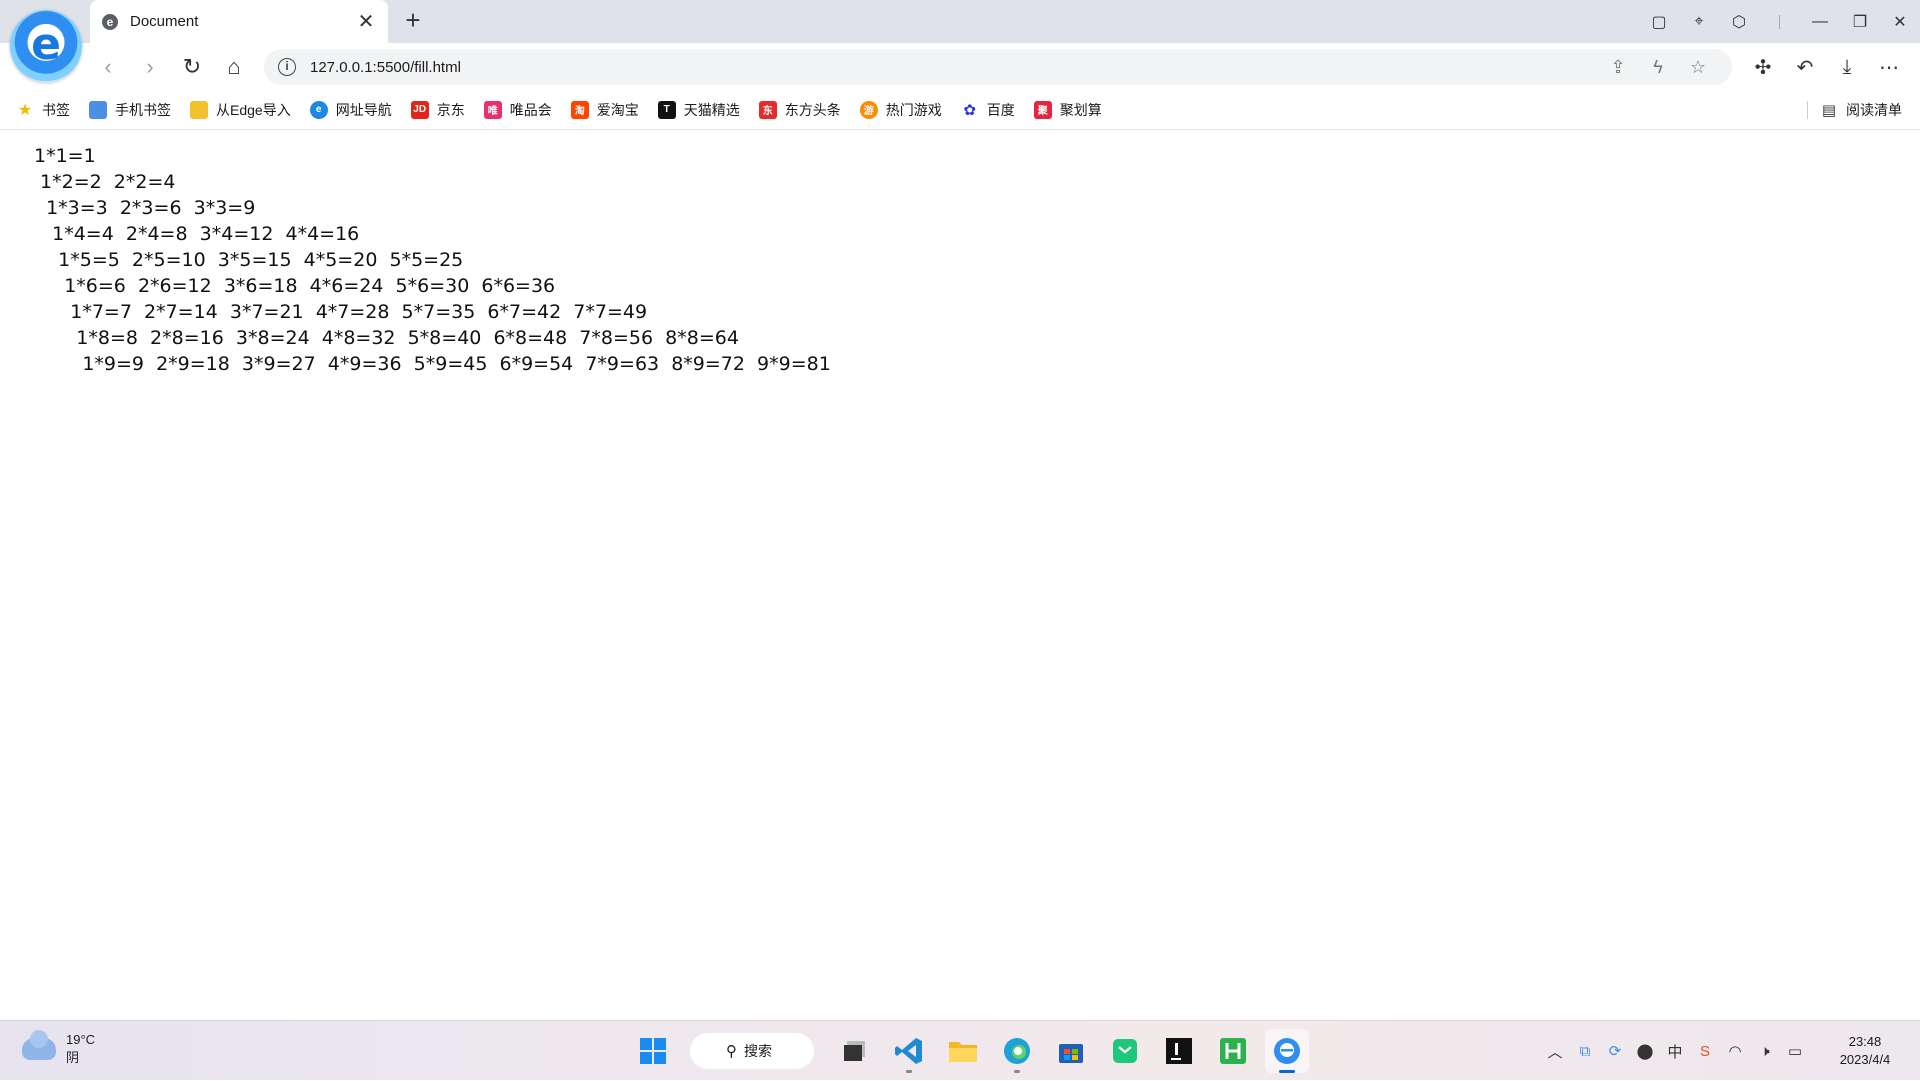 This screenshot has height=1081, width=1920. Describe the element at coordinates (1735, 1051) in the screenshot. I see `wifi-icon: ◠` at that location.